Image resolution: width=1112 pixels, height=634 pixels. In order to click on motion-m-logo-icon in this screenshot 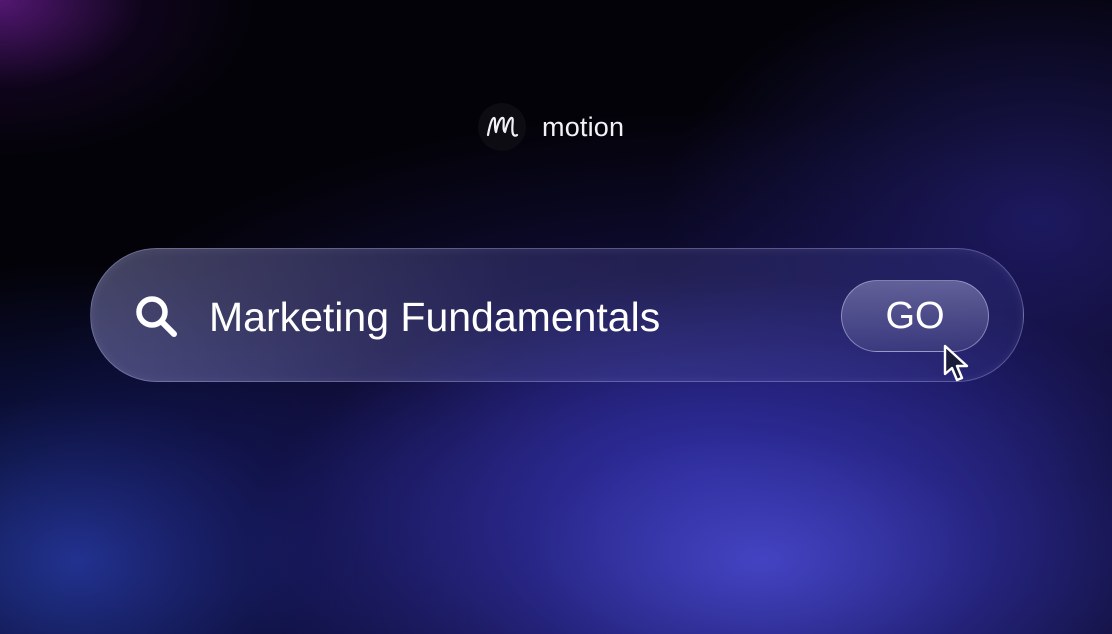, I will do `click(502, 127)`.